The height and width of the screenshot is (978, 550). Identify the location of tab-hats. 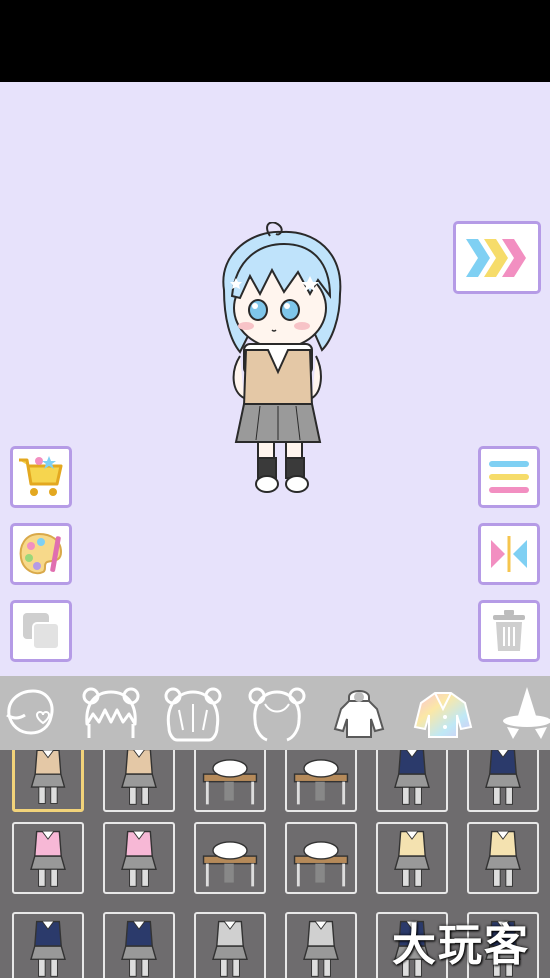
(523, 713).